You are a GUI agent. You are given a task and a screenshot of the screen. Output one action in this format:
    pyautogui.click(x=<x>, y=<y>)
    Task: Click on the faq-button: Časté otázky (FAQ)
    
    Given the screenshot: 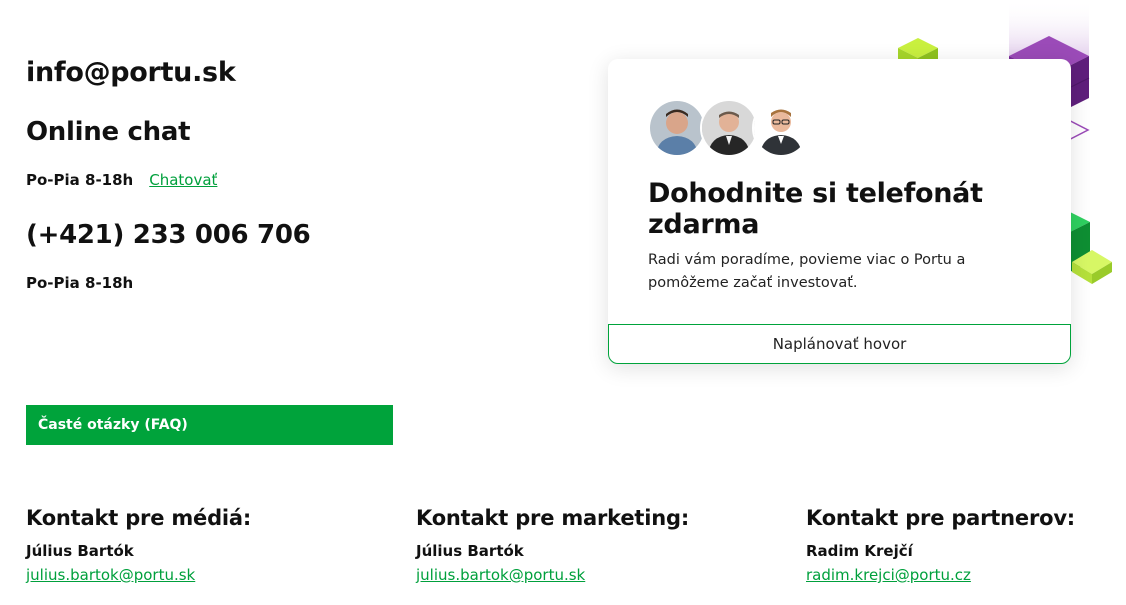 What is the action you would take?
    pyautogui.click(x=209, y=425)
    